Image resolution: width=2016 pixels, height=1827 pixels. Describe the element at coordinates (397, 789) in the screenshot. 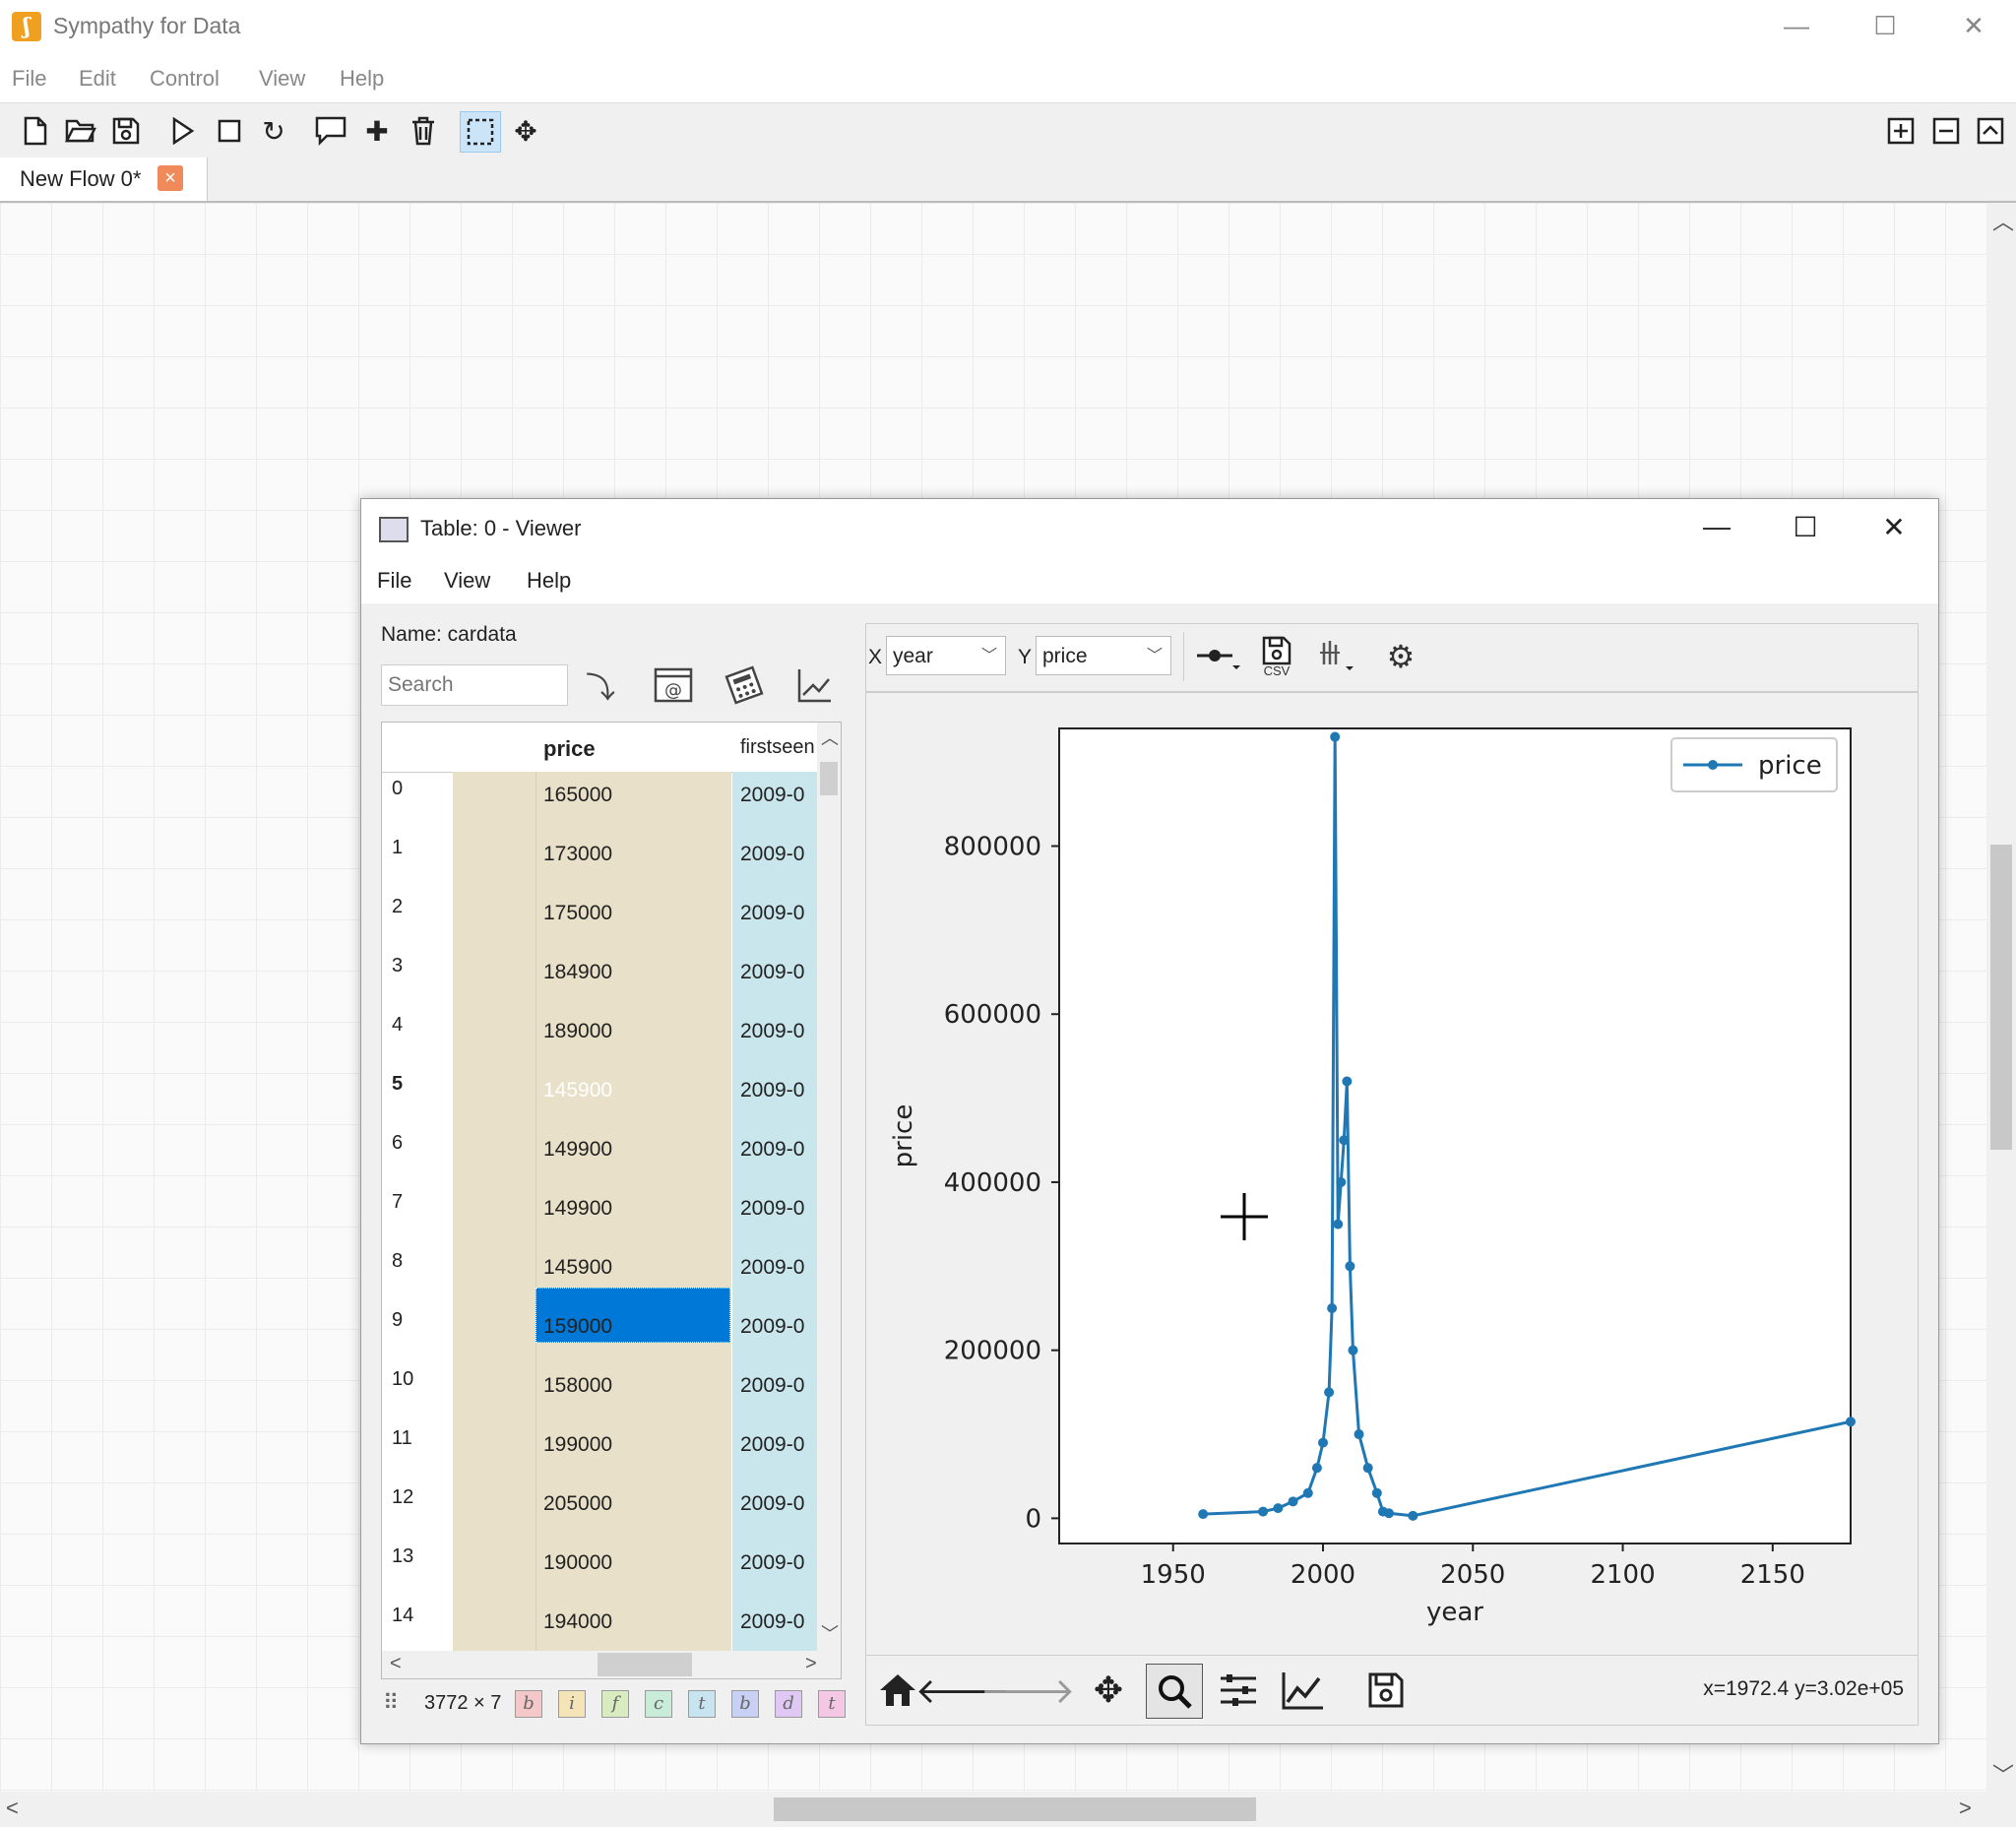

I see `row-index: 0` at that location.